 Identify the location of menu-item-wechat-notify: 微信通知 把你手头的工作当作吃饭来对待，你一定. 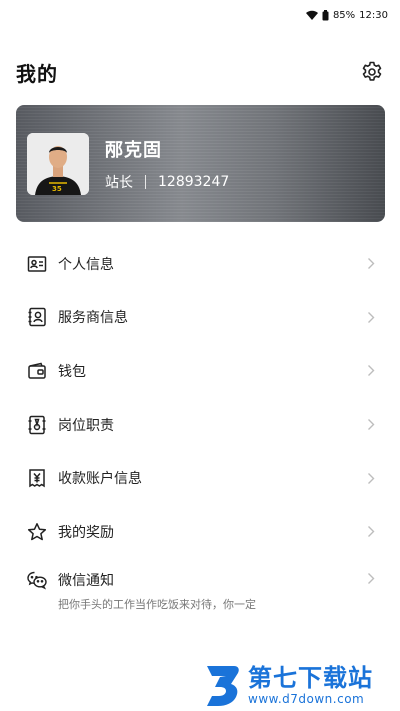
(200, 594).